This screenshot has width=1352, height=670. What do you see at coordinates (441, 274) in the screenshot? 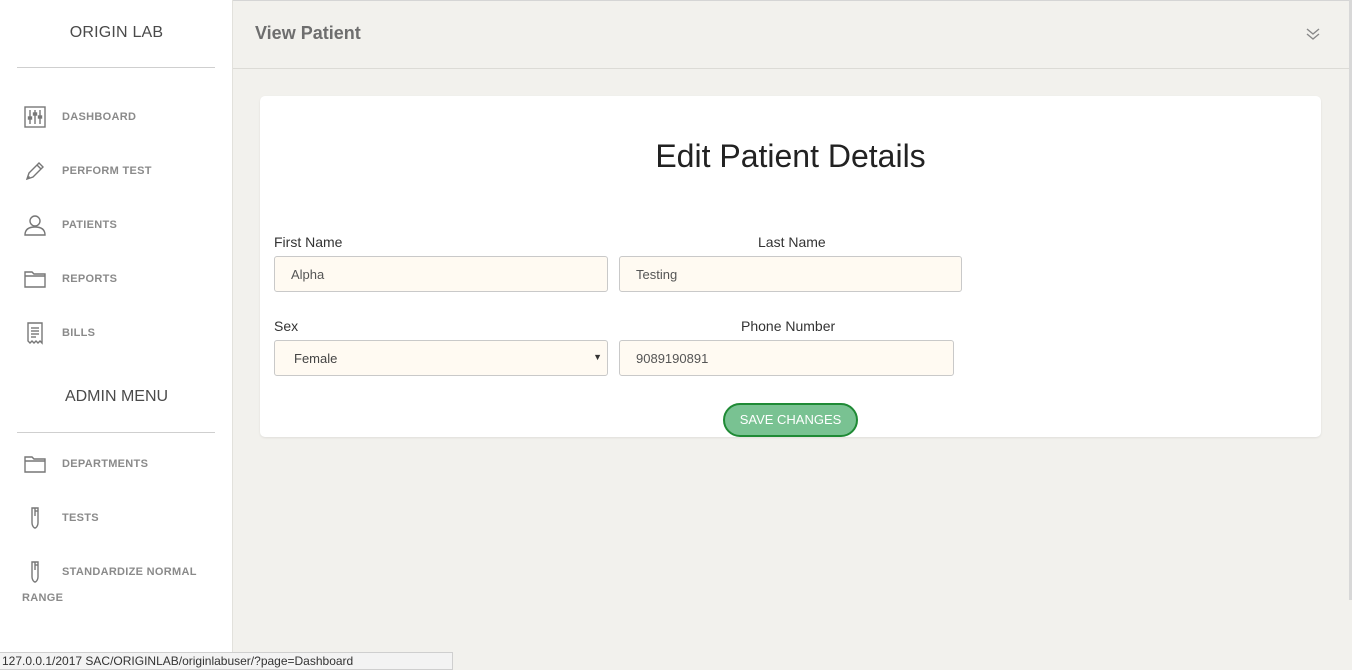
I see `first-name-input` at bounding box center [441, 274].